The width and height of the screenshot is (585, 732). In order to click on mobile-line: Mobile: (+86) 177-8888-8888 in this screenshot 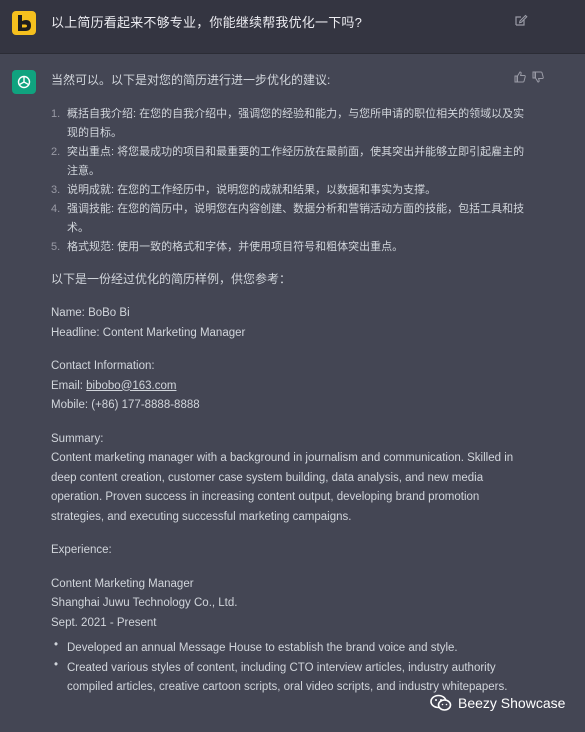, I will do `click(125, 405)`.